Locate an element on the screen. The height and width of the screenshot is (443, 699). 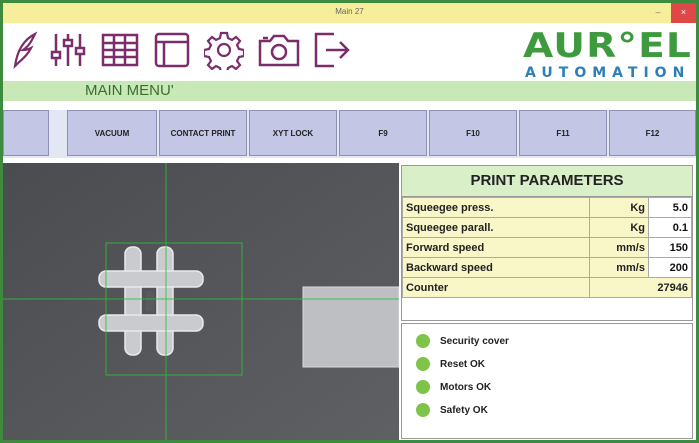
status-item: Security cover is located at coordinates (462, 341).